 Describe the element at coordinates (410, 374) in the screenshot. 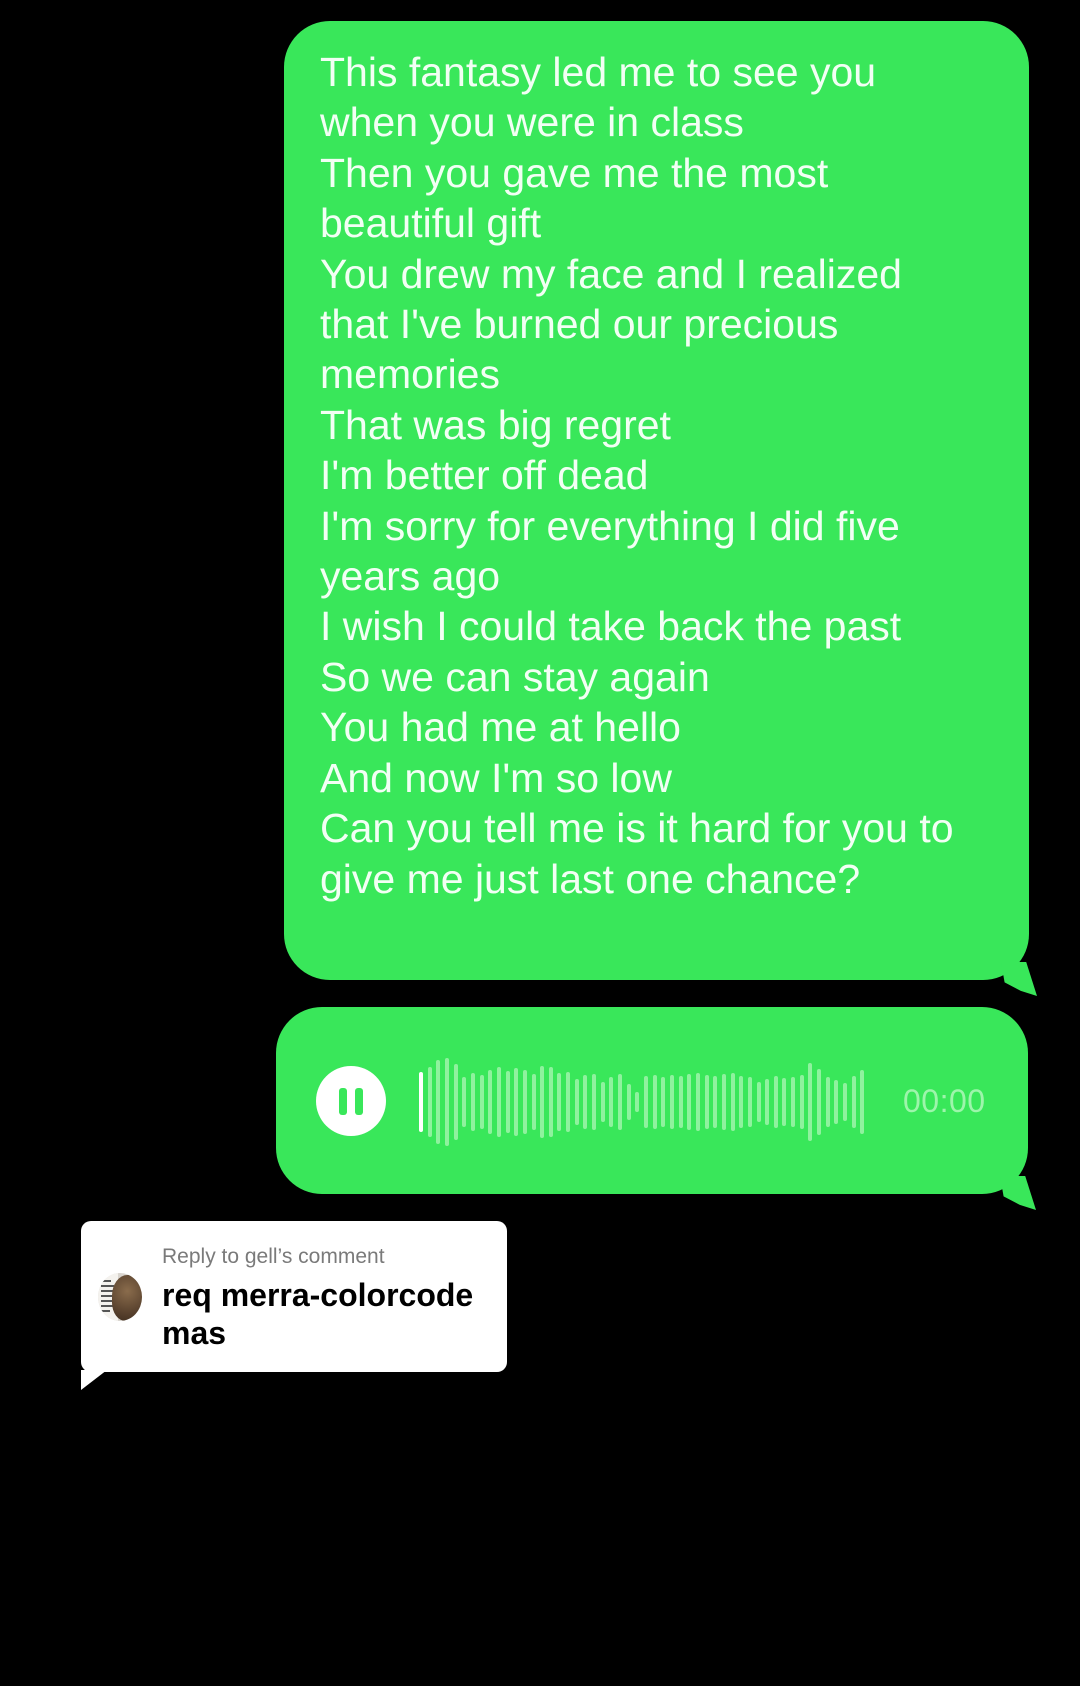

I see `lyrics-line: memories` at that location.